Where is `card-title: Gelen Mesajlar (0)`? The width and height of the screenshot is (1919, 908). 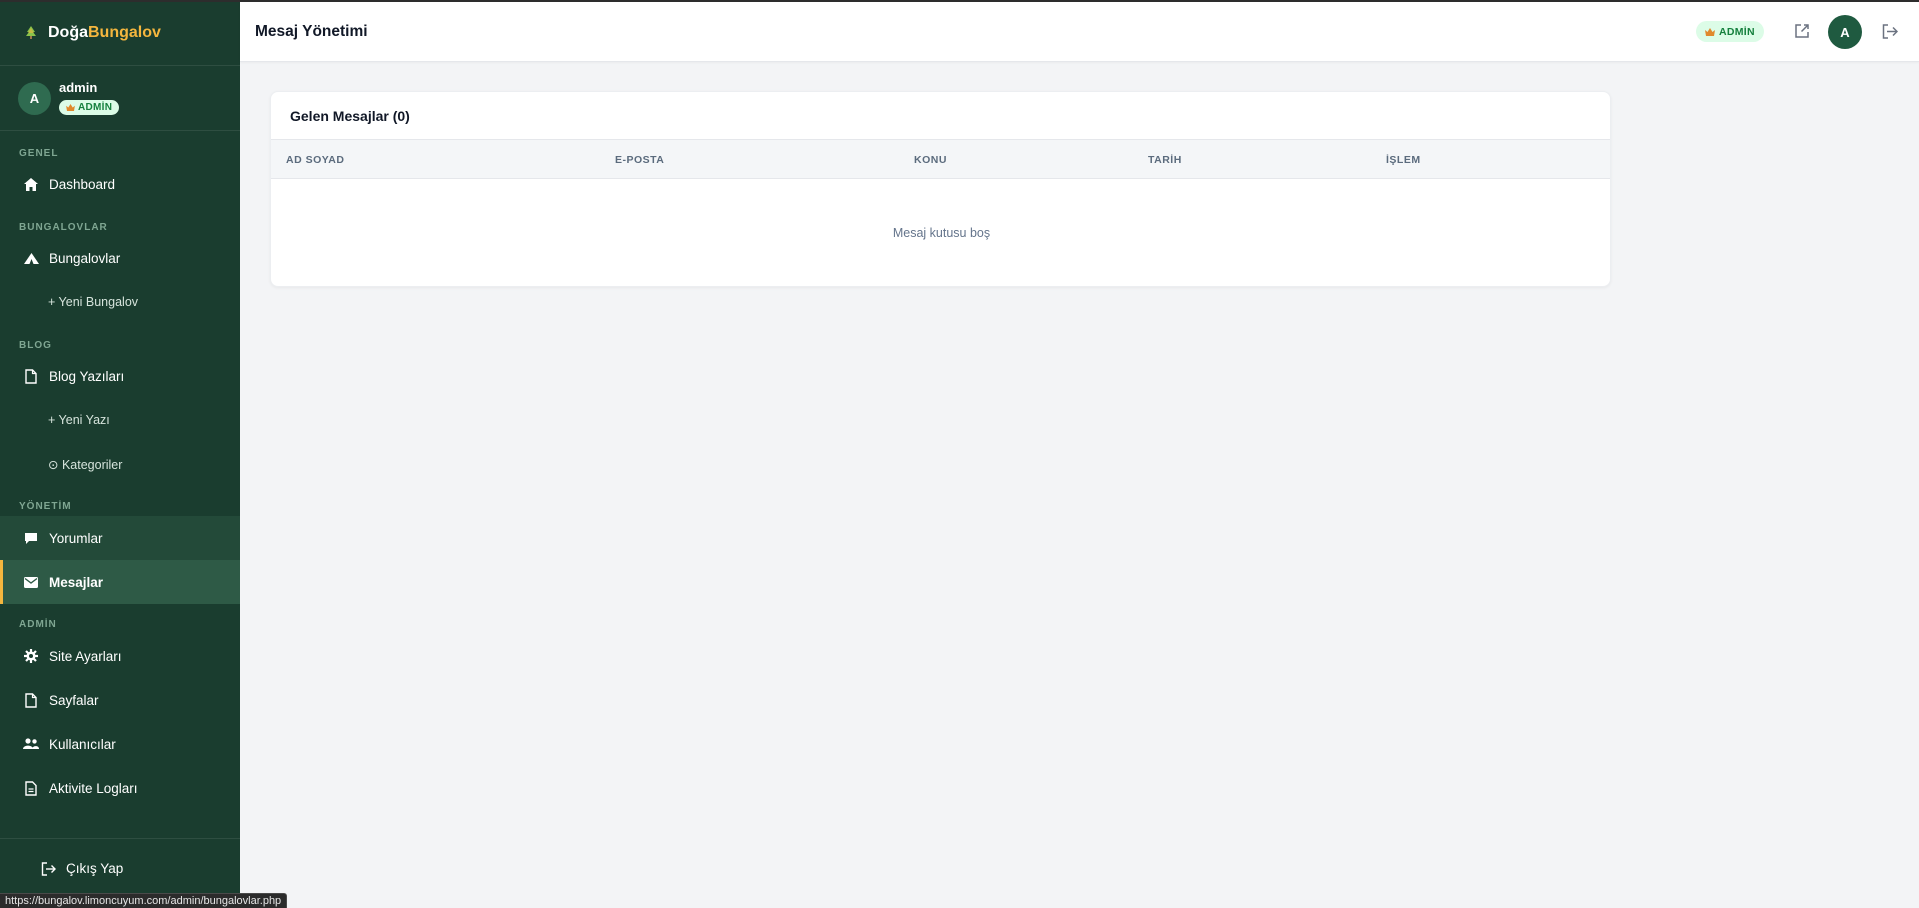 card-title: Gelen Mesajlar (0) is located at coordinates (350, 116).